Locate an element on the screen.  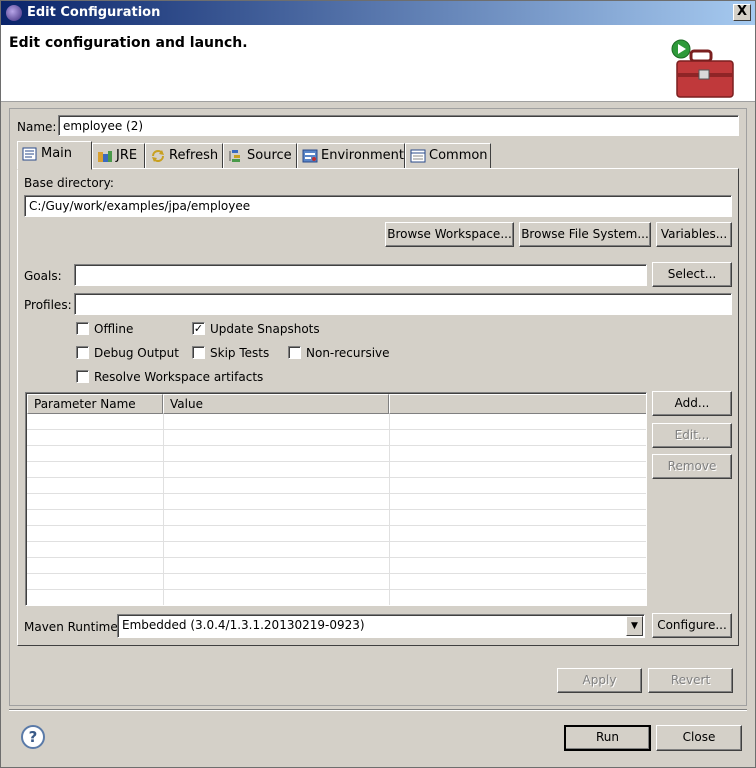
tab-main: Main is located at coordinates (54, 155).